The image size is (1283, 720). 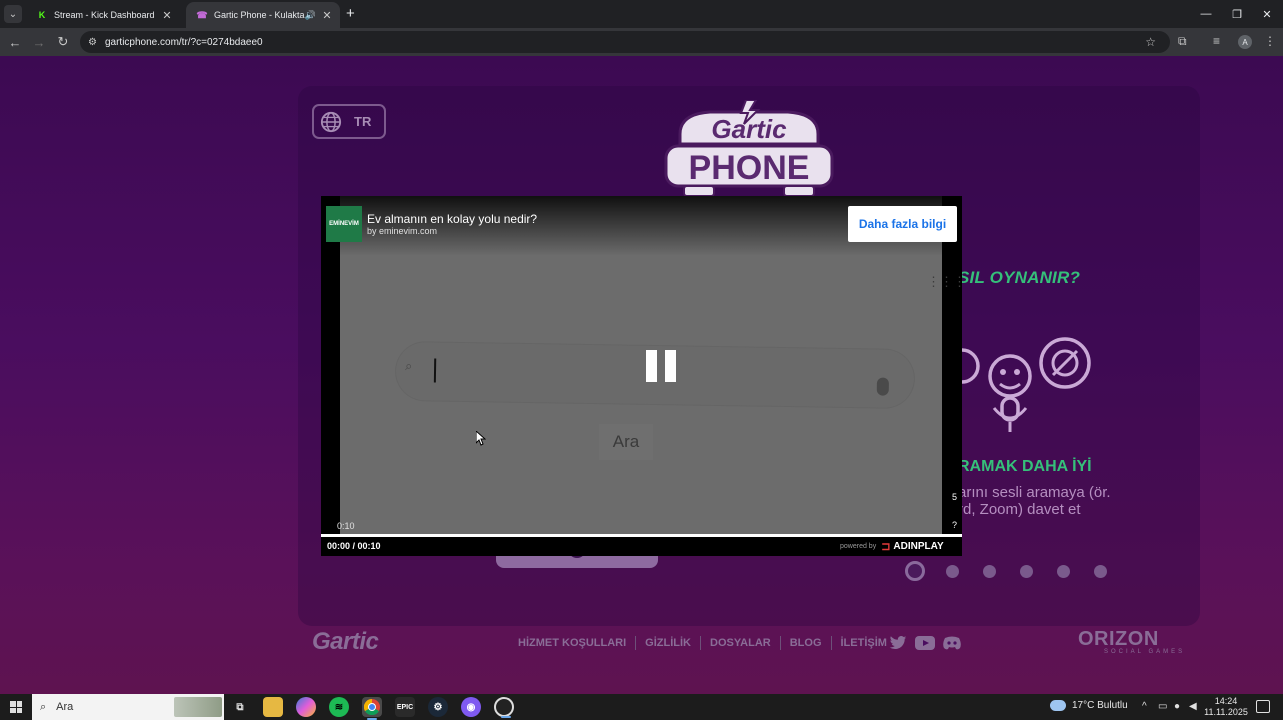 What do you see at coordinates (354, 546) in the screenshot?
I see `ad-time-display: 00:00 / 00:10` at bounding box center [354, 546].